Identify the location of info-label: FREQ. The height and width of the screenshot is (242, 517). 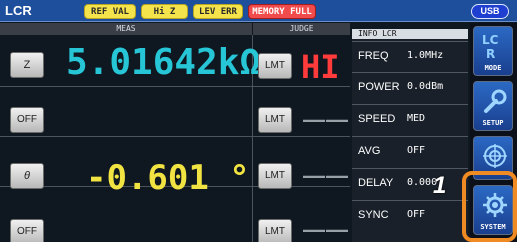
(373, 56).